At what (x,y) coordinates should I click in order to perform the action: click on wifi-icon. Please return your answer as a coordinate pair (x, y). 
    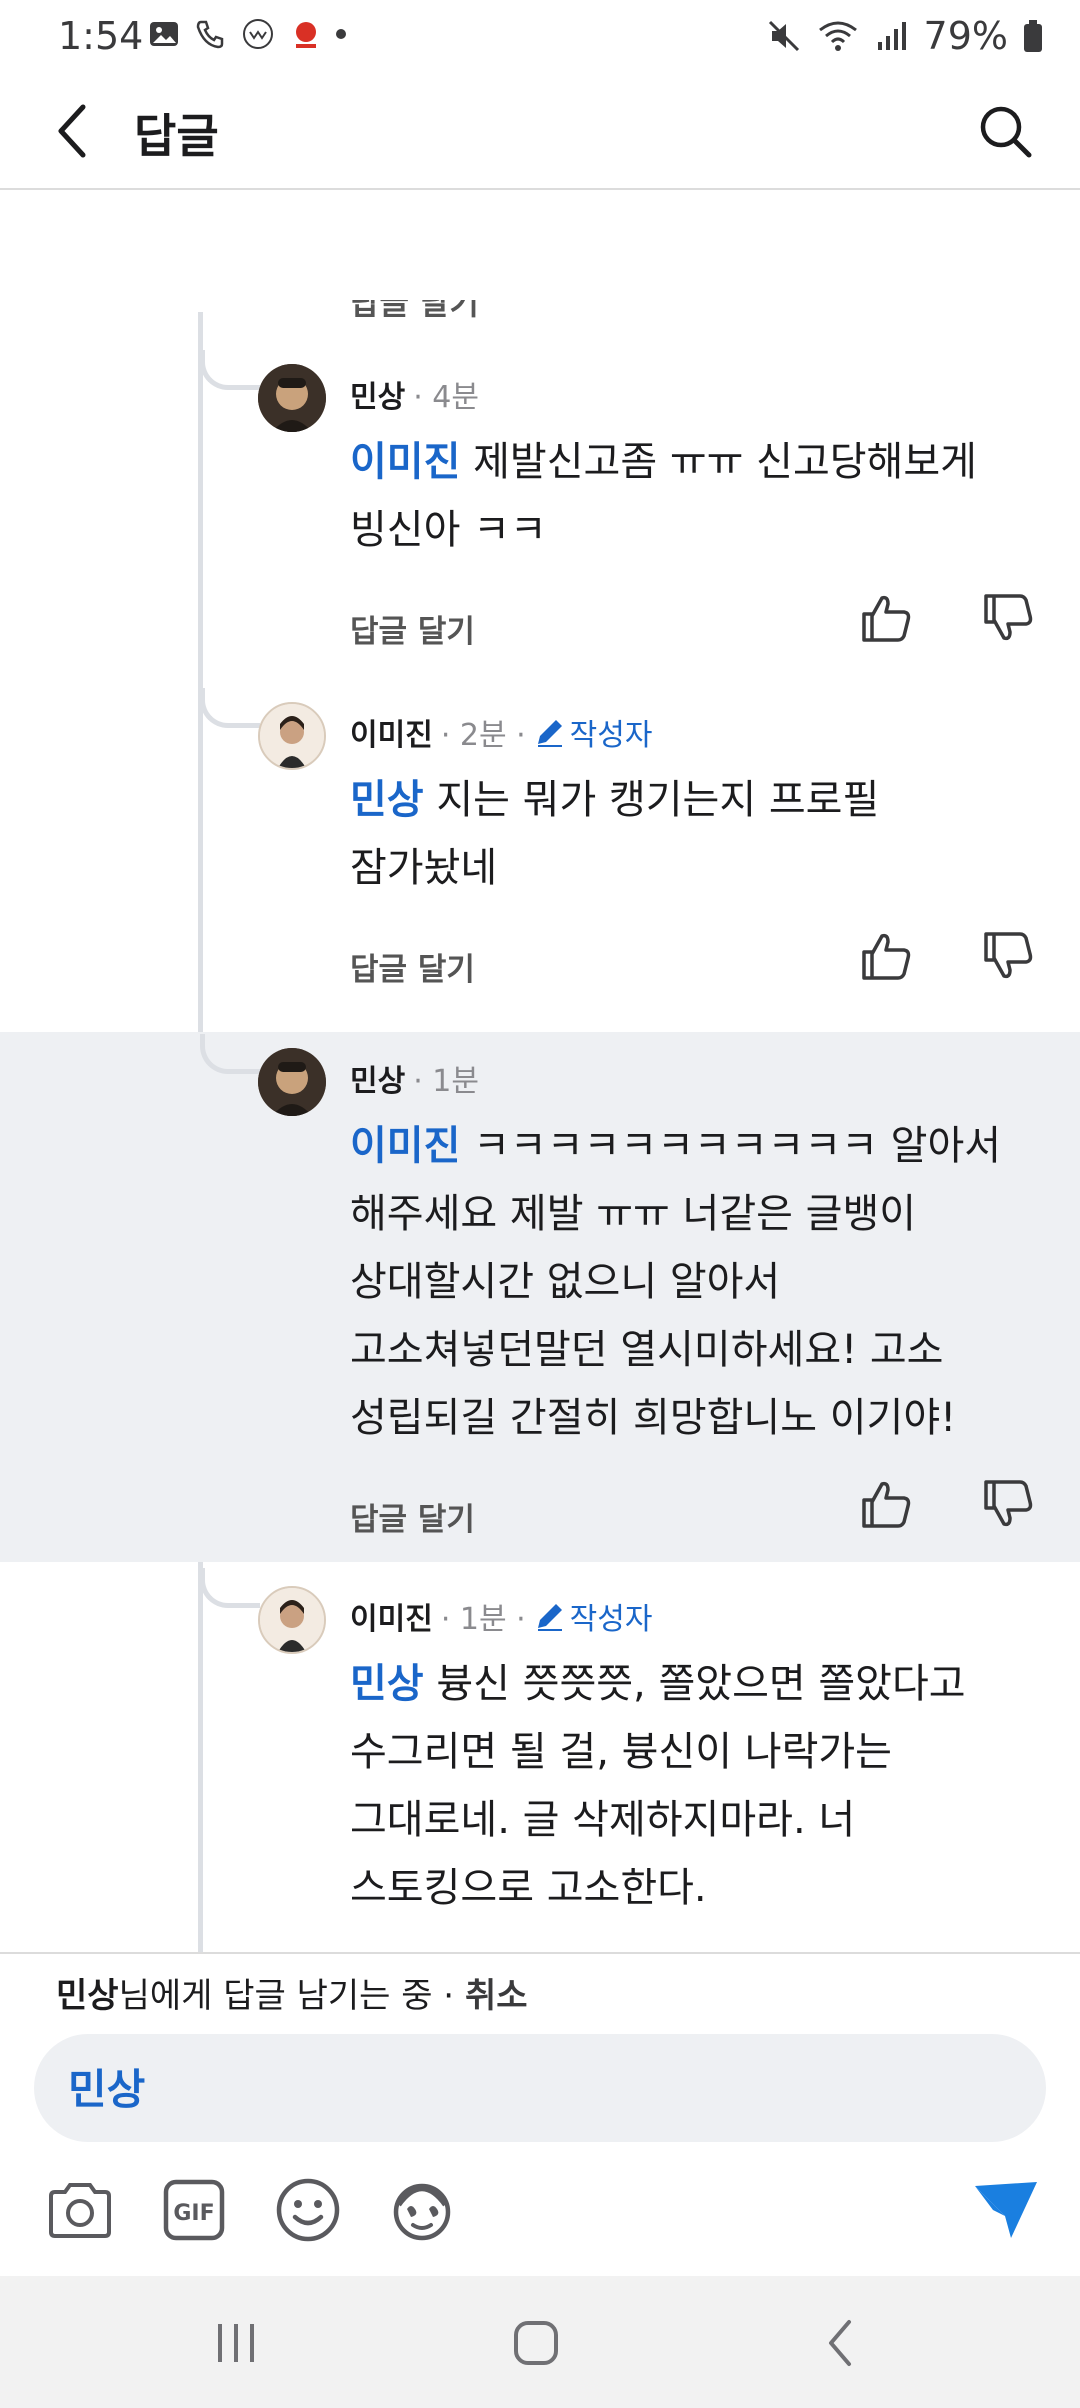
    Looking at the image, I should click on (837, 36).